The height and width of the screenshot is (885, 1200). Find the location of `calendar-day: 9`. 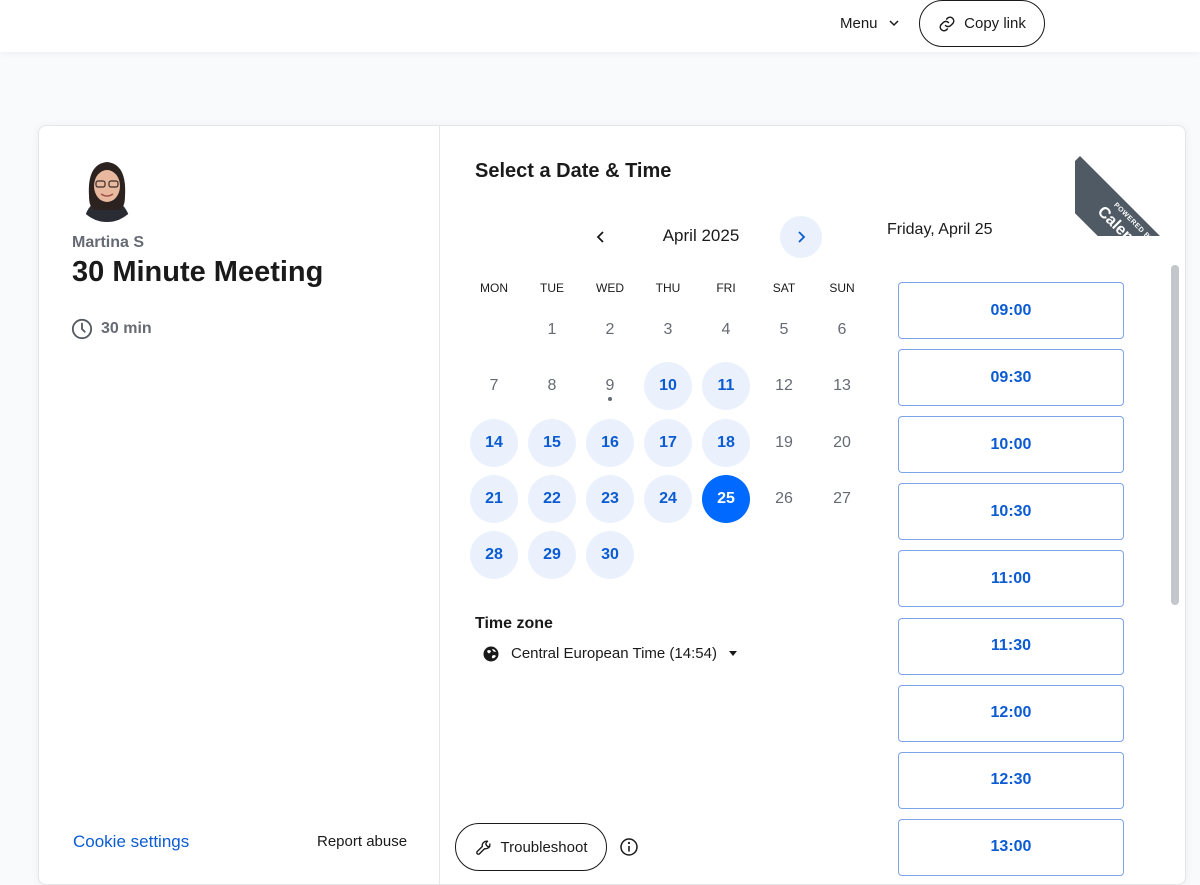

calendar-day: 9 is located at coordinates (610, 386).